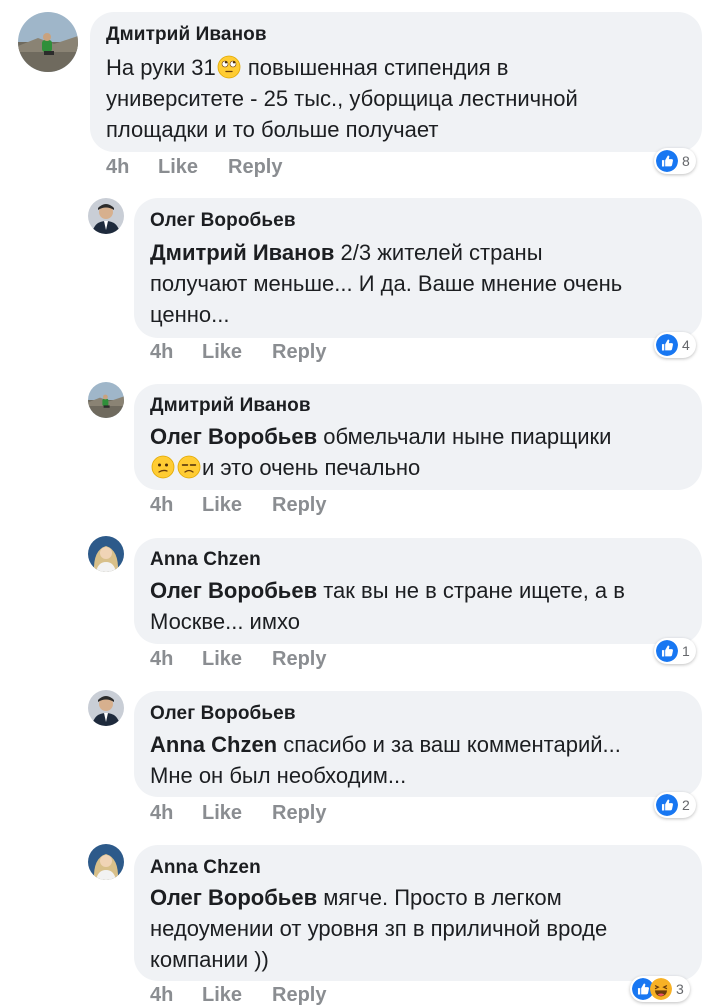 This screenshot has height=1007, width=720. Describe the element at coordinates (686, 345) in the screenshot. I see `reaction-count: 4` at that location.